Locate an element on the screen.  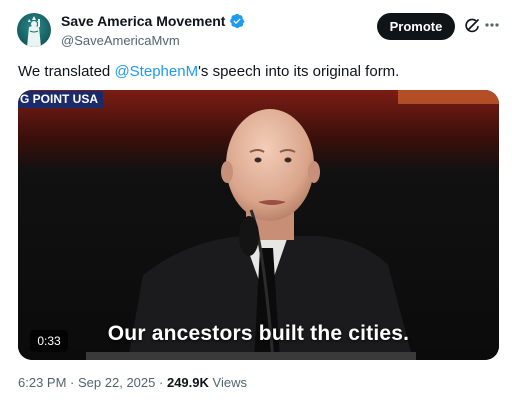
author-name: Save America Movement is located at coordinates (143, 21).